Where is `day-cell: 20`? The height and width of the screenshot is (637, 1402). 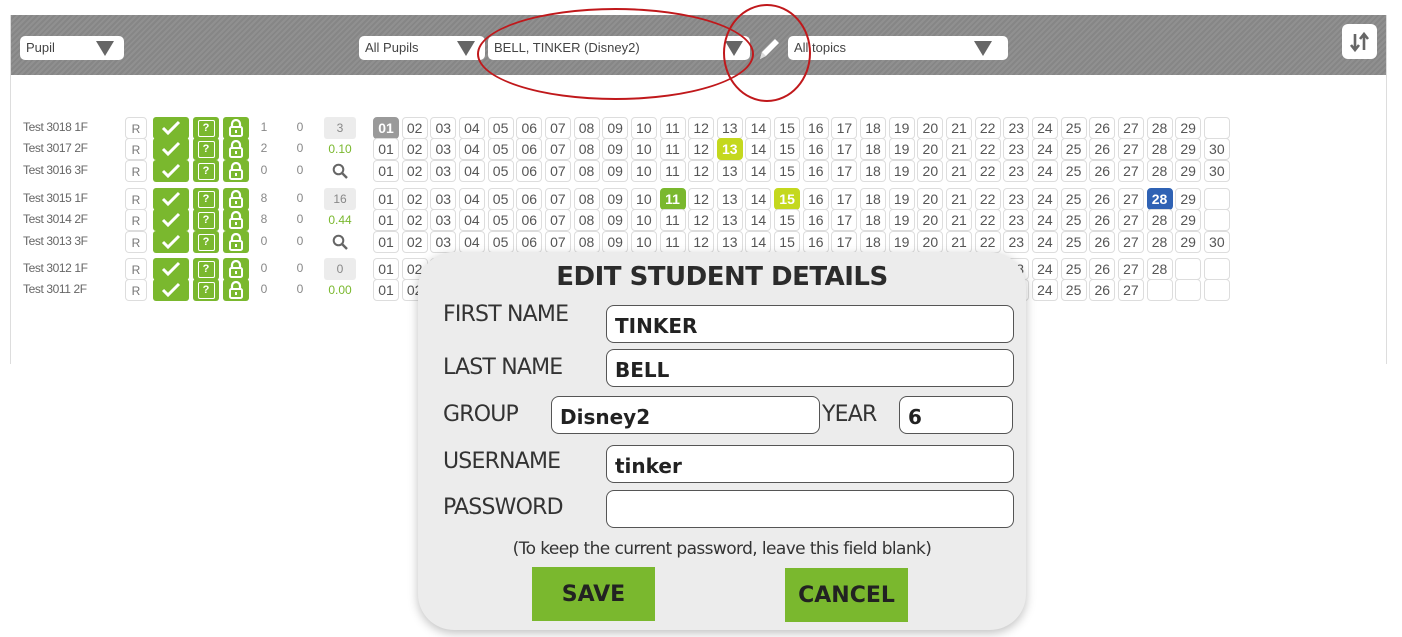 day-cell: 20 is located at coordinates (930, 128).